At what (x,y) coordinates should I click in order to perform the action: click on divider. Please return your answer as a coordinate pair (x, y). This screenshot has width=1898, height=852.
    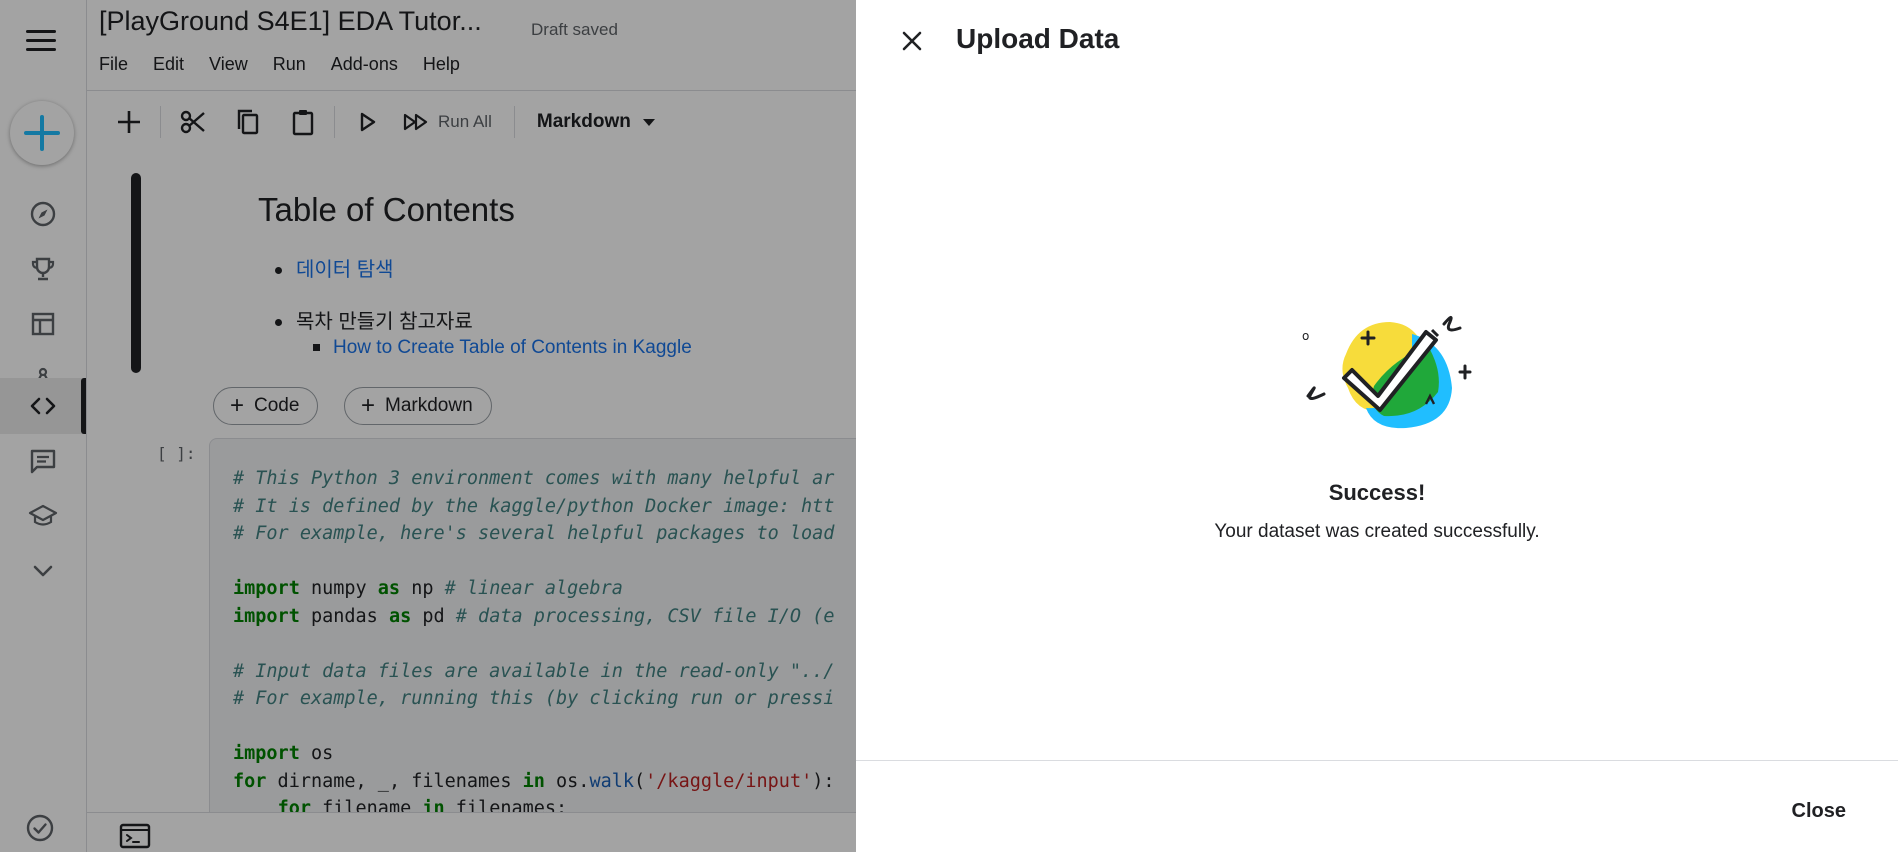
    Looking at the image, I should click on (1377, 760).